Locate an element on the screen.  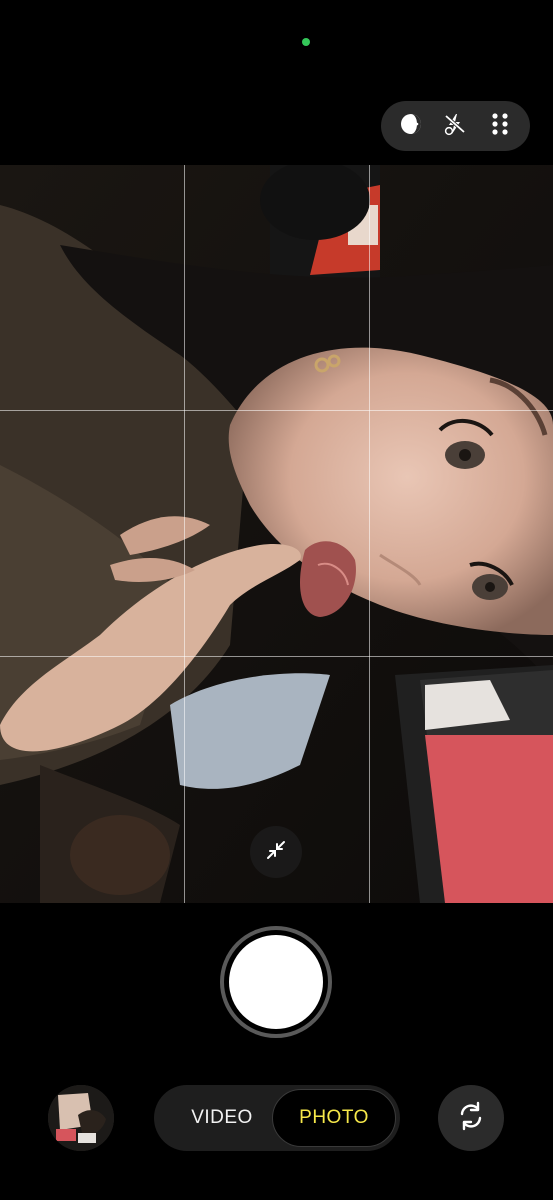
gallery-thumbnail is located at coordinates (81, 1118).